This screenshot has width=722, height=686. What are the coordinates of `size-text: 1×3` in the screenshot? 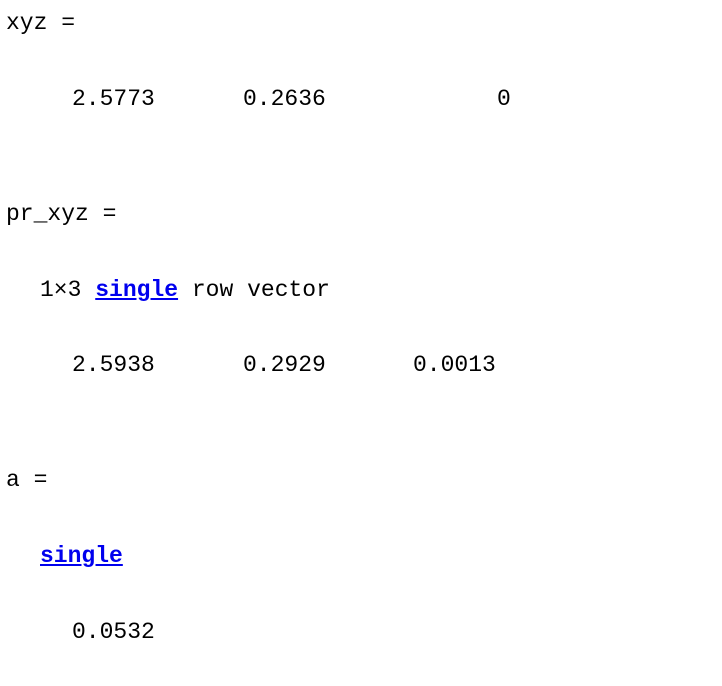 It's located at (61, 290).